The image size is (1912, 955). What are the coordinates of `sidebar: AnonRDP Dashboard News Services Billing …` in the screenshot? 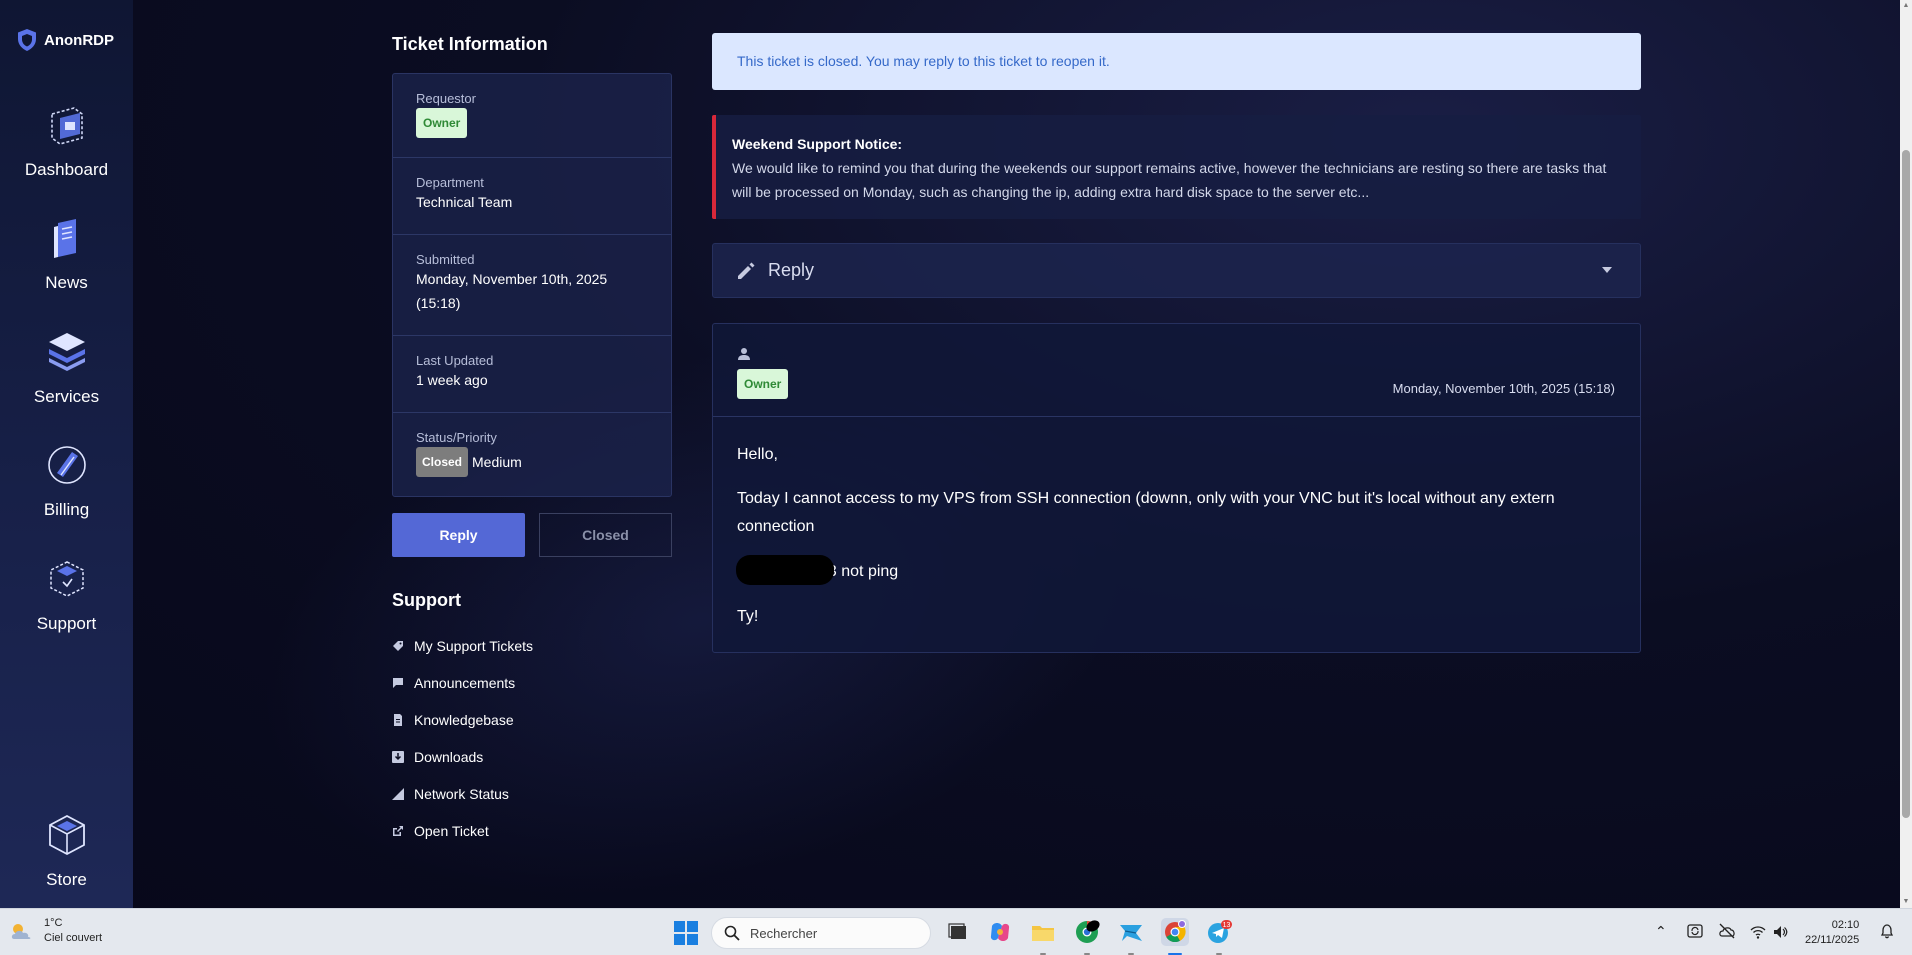 It's located at (66, 454).